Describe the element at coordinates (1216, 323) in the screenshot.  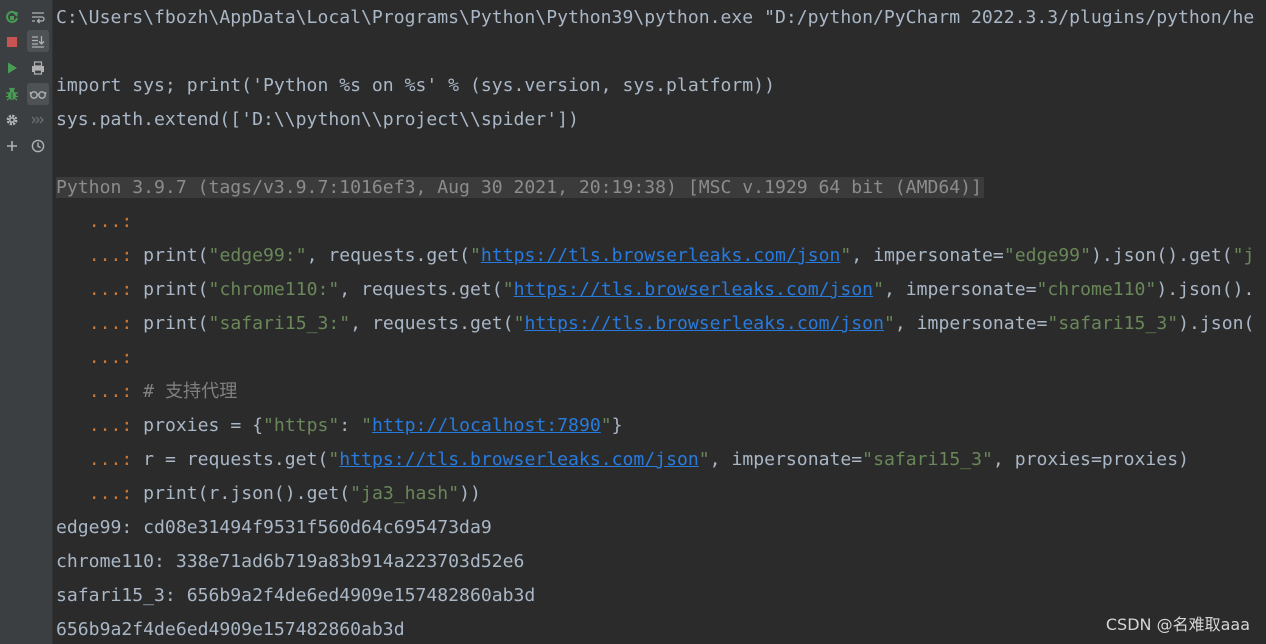
I see `code-token: ).json(` at that location.